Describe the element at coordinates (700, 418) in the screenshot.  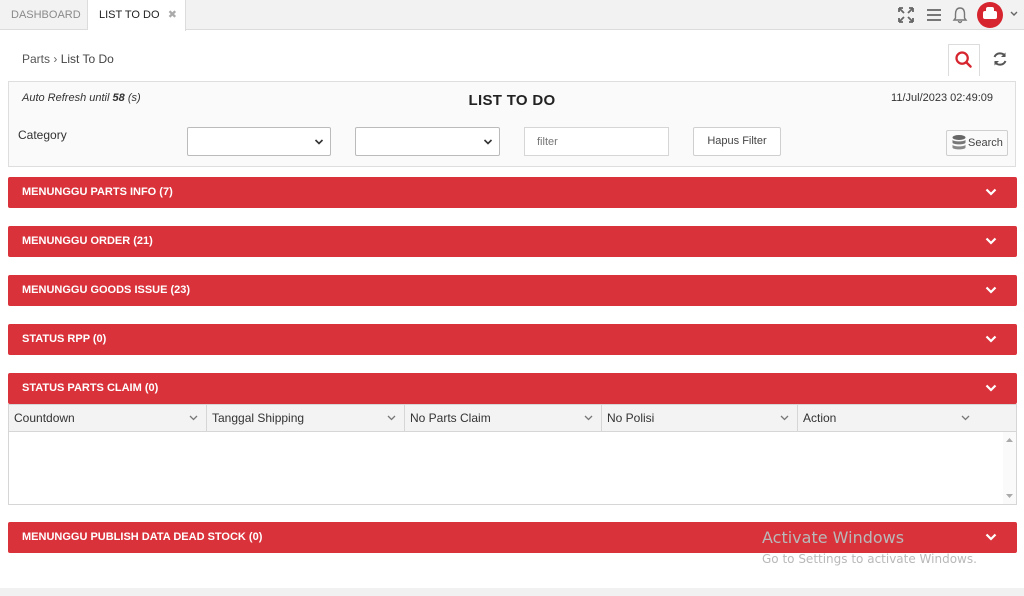
I see `column-no-polisi: No Polisi` at that location.